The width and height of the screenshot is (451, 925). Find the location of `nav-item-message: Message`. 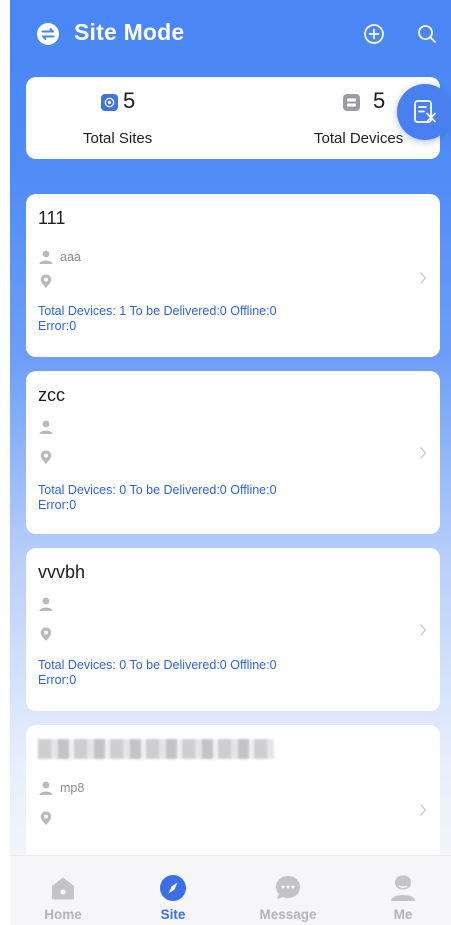

nav-item-message: Message is located at coordinates (288, 890).